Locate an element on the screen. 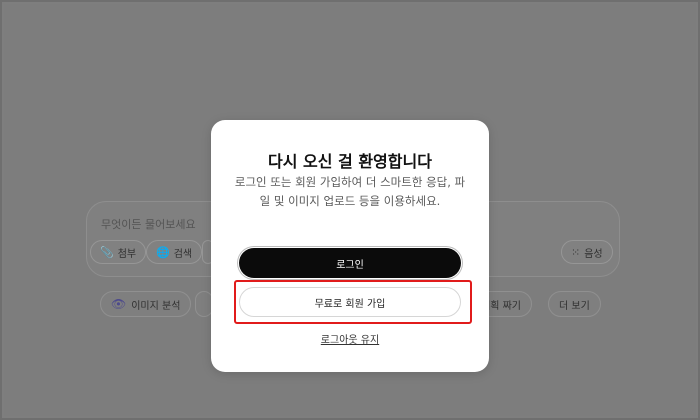  attach-button: 📎 첨부 is located at coordinates (118, 252).